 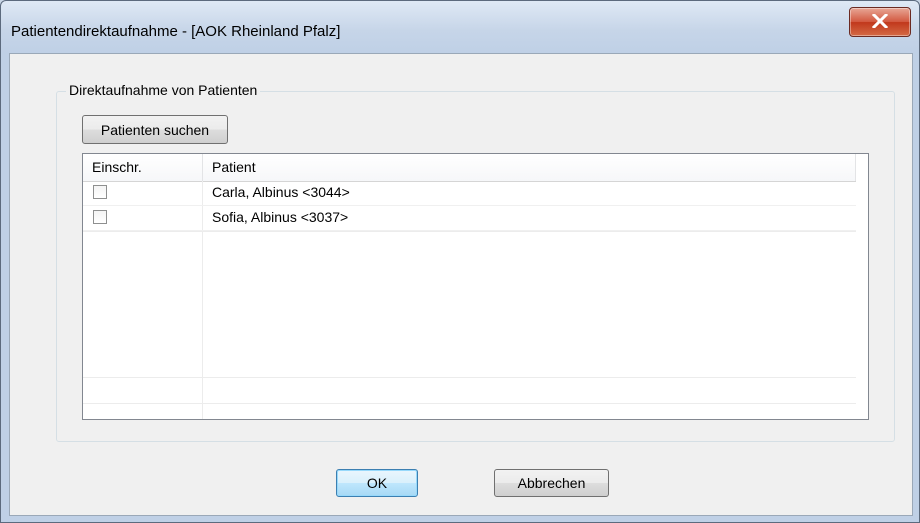 What do you see at coordinates (143, 167) in the screenshot?
I see `column-header-restriction: Einschr.` at bounding box center [143, 167].